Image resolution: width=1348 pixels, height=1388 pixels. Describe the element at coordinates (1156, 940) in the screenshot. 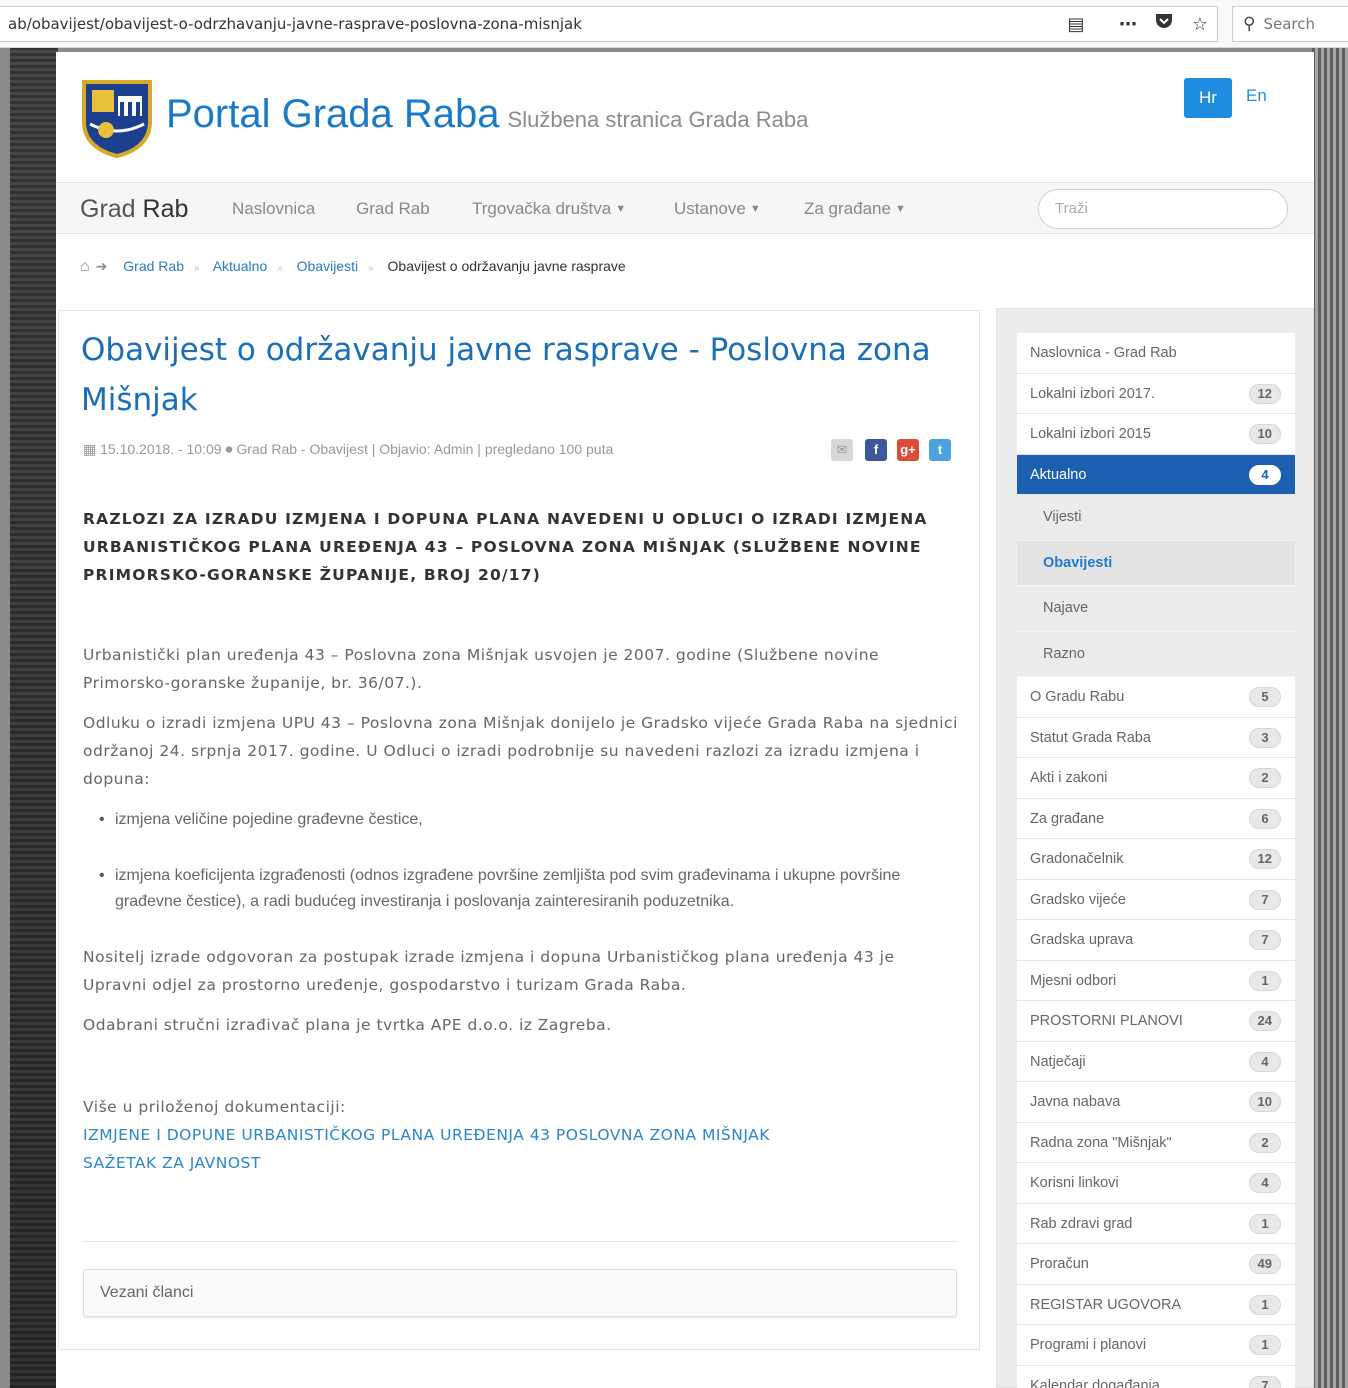

I see `sidebar-item: Gradska uprava 7` at that location.